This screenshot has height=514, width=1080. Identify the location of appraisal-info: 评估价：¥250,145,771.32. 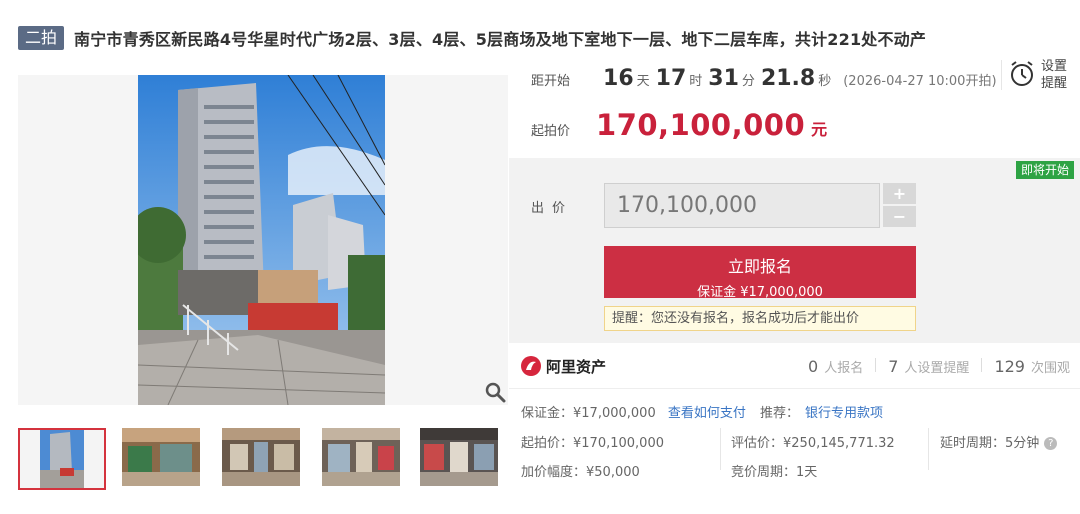
(813, 441).